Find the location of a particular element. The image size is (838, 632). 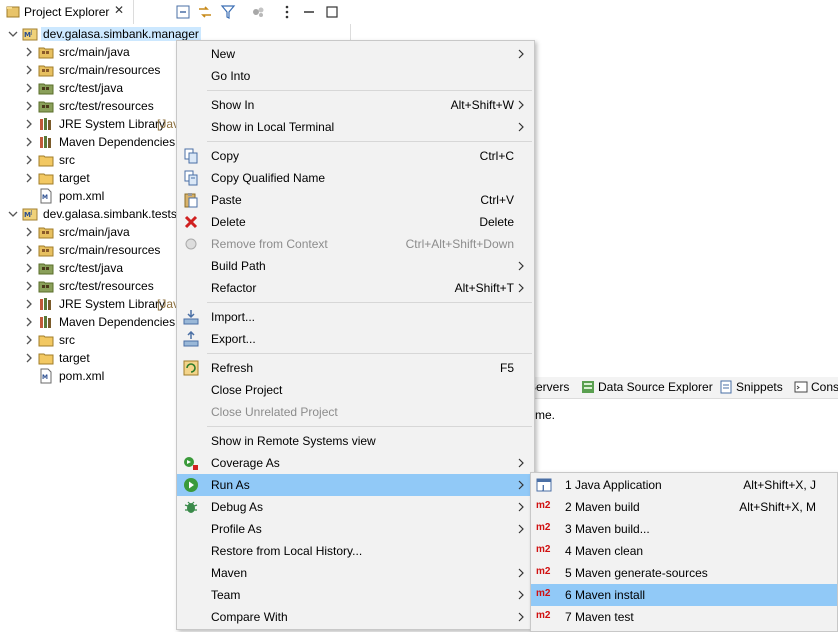

menu-item-team: Team is located at coordinates (355, 595).